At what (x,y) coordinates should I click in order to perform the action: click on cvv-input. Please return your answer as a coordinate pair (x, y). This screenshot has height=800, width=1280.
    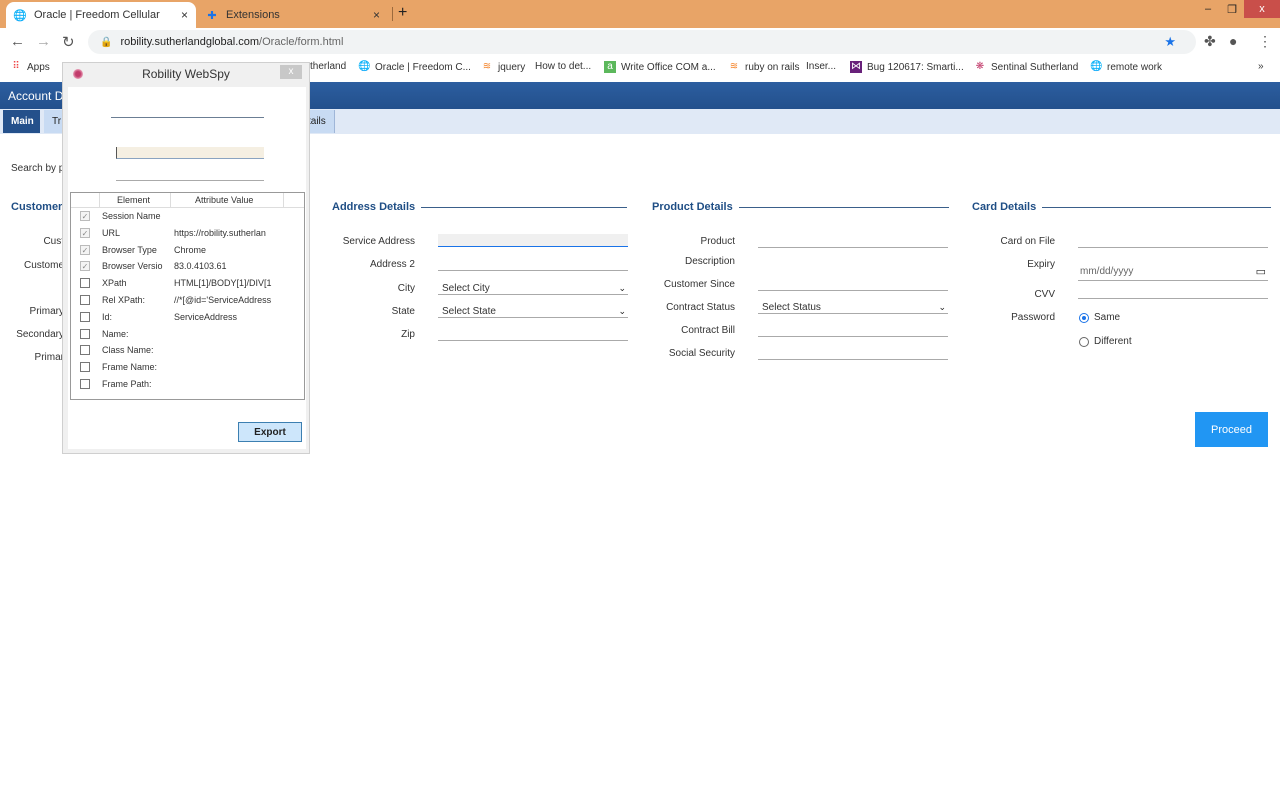
    Looking at the image, I should click on (1173, 292).